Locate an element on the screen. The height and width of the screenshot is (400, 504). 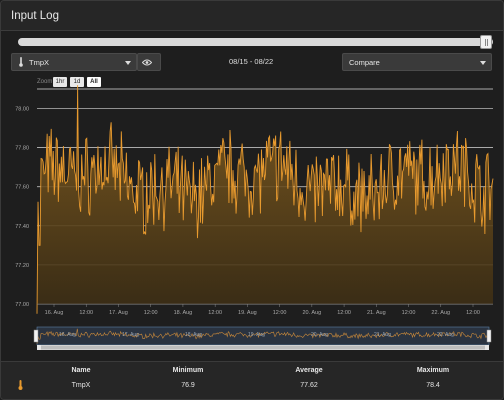
row-avg: 77.62 is located at coordinates (309, 385).